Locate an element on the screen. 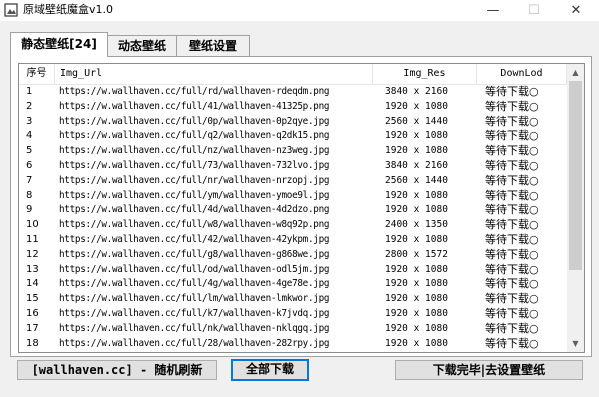  row-index: 7 is located at coordinates (29, 180).